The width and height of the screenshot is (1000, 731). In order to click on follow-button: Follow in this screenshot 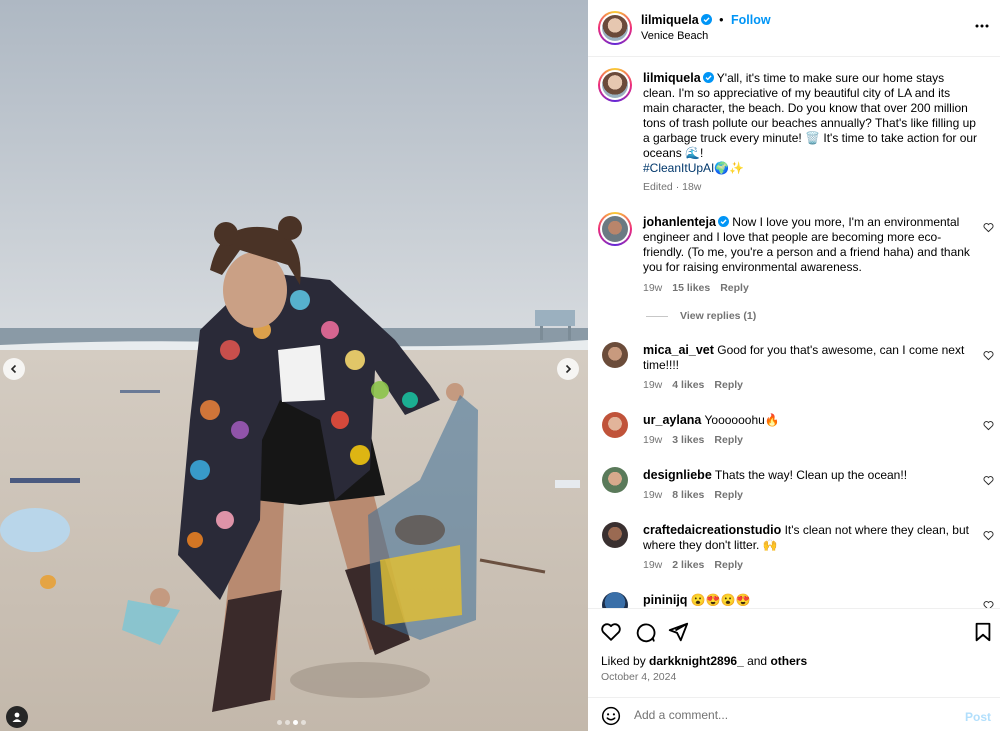, I will do `click(751, 20)`.